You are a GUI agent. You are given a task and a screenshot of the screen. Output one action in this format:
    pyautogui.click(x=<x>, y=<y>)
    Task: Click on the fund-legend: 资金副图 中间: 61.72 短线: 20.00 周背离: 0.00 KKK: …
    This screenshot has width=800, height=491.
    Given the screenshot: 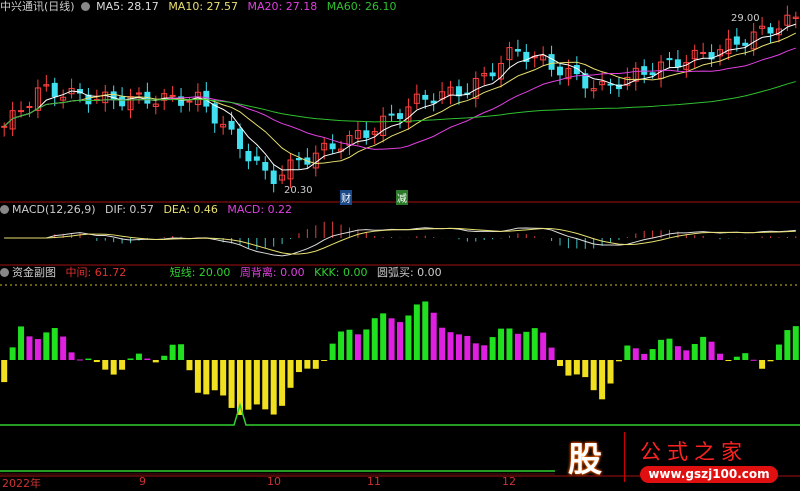 What is the action you would take?
    pyautogui.click(x=224, y=273)
    